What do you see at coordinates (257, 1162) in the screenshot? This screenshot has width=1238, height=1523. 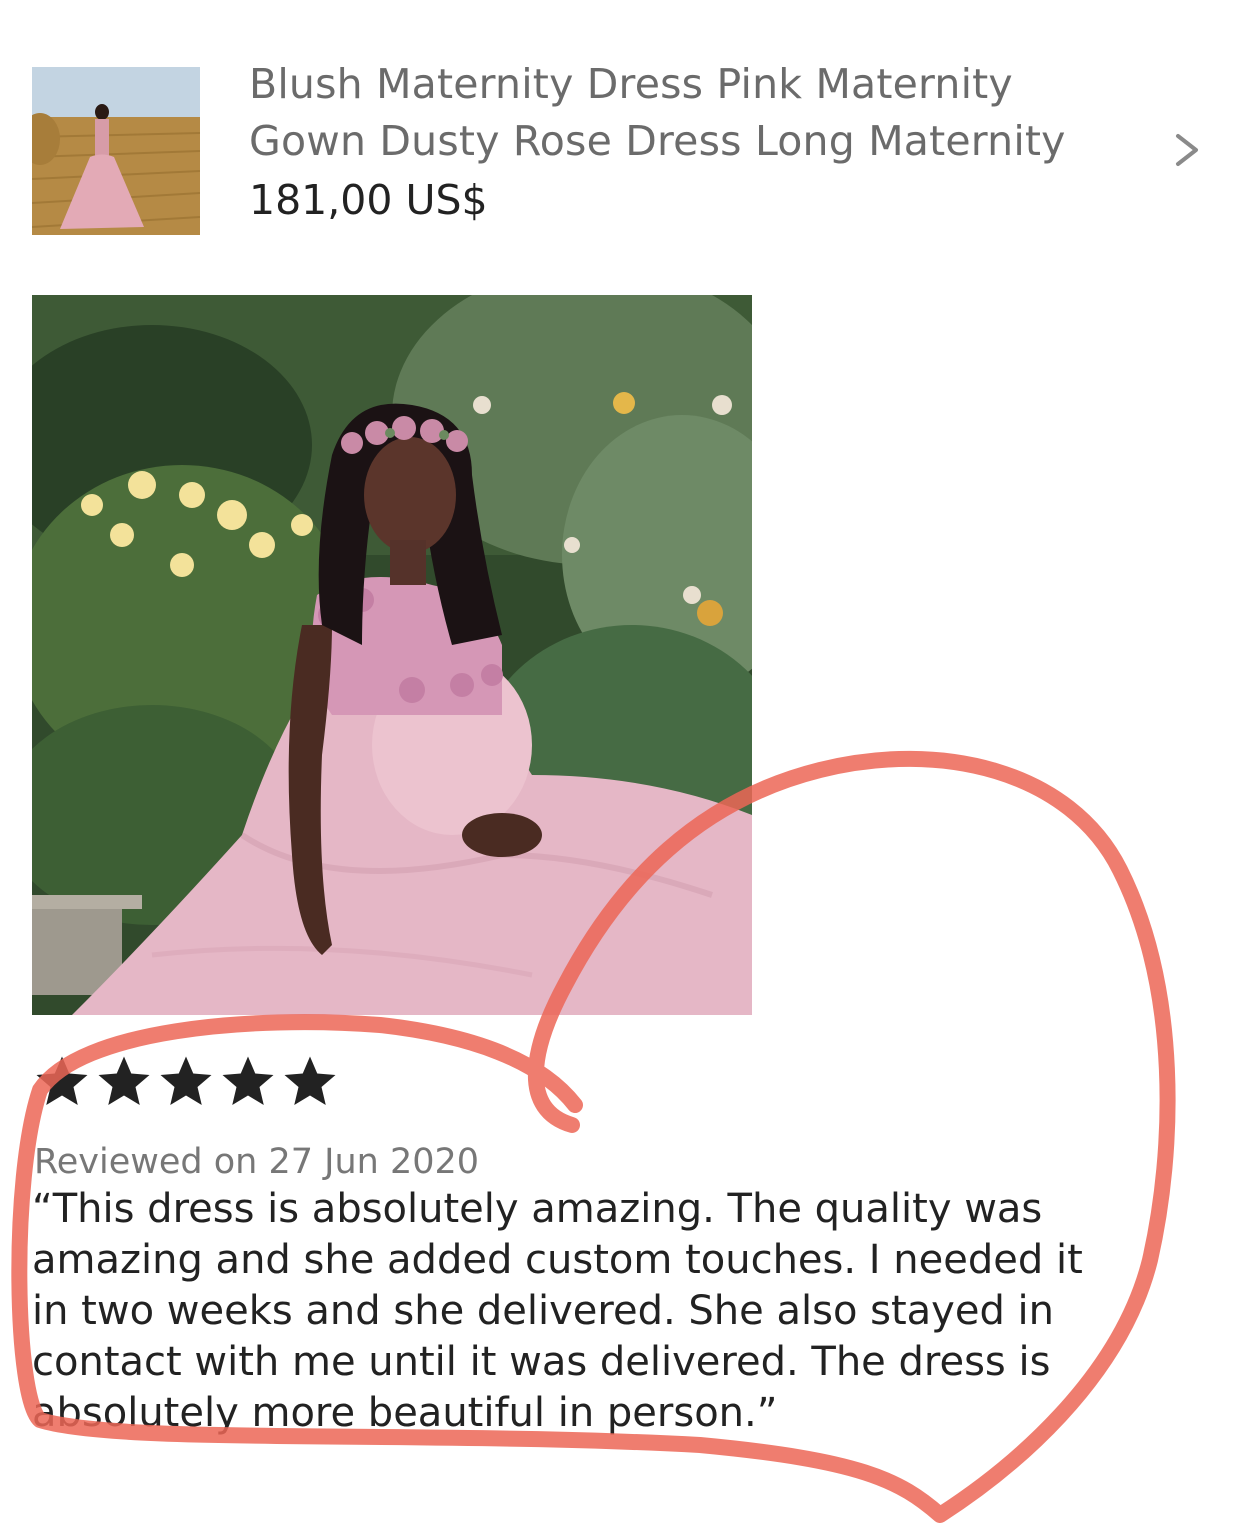 I see `review-date: Reviewed on 27 Jun 2020` at bounding box center [257, 1162].